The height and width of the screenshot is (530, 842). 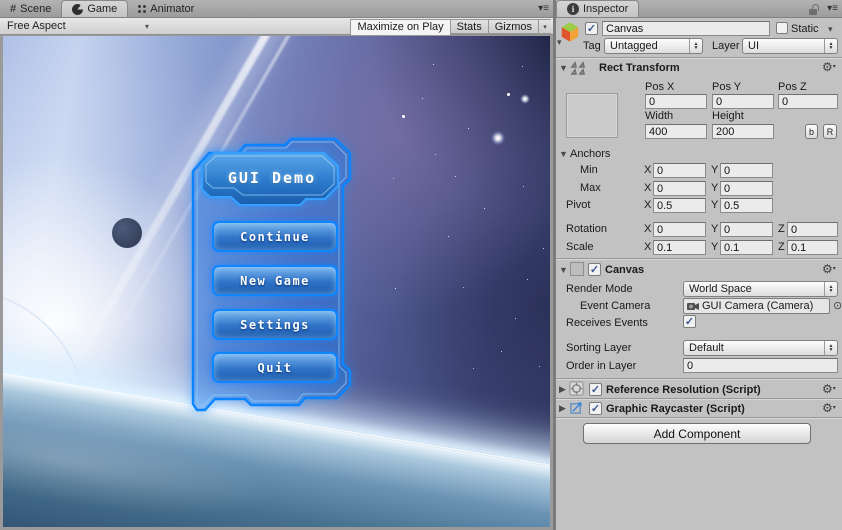 What do you see at coordinates (811, 131) in the screenshot?
I see `blueprint-mode-button: b` at bounding box center [811, 131].